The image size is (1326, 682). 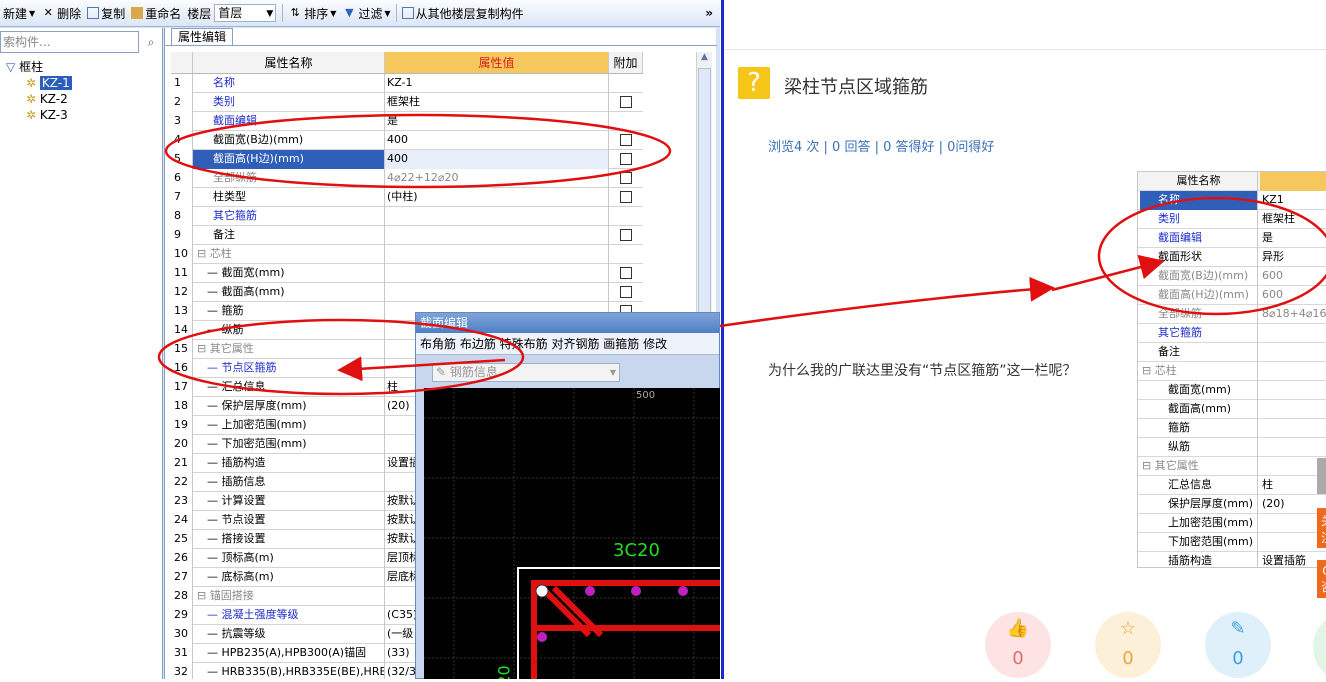 I want to click on filter-button: ▼ 过滤 ▼, so click(x=366, y=13).